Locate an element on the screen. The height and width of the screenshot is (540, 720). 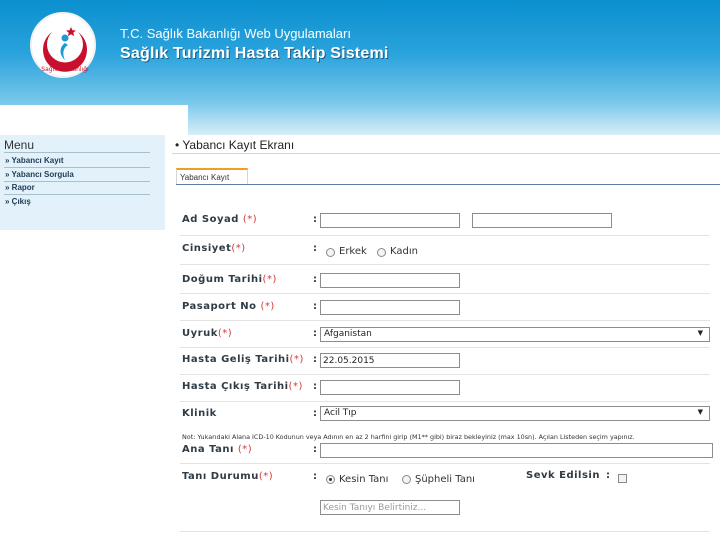
gender-female-label: Kadın is located at coordinates (404, 251).